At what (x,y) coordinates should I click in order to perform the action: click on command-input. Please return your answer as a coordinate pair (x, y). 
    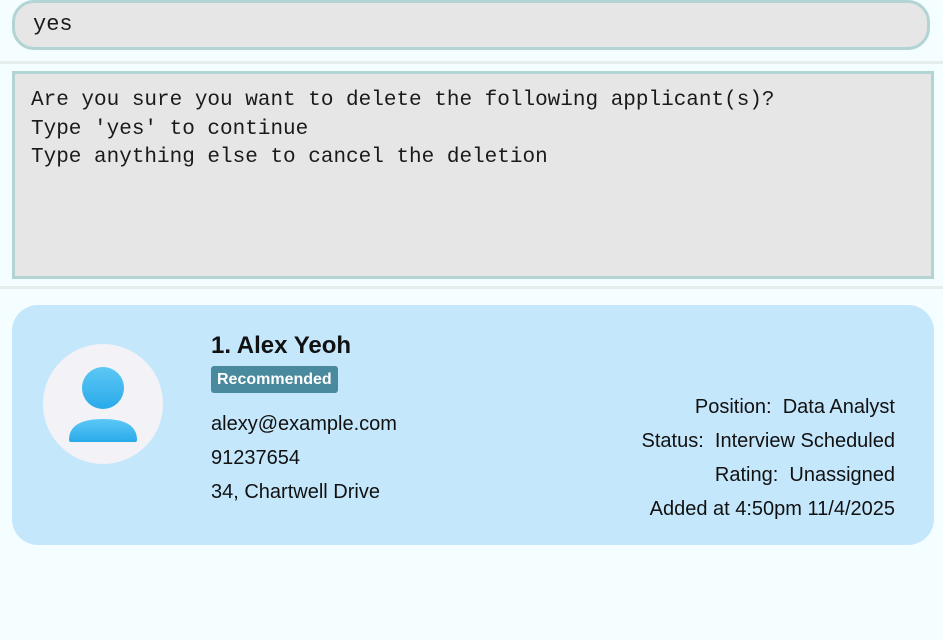
    Looking at the image, I should click on (471, 25).